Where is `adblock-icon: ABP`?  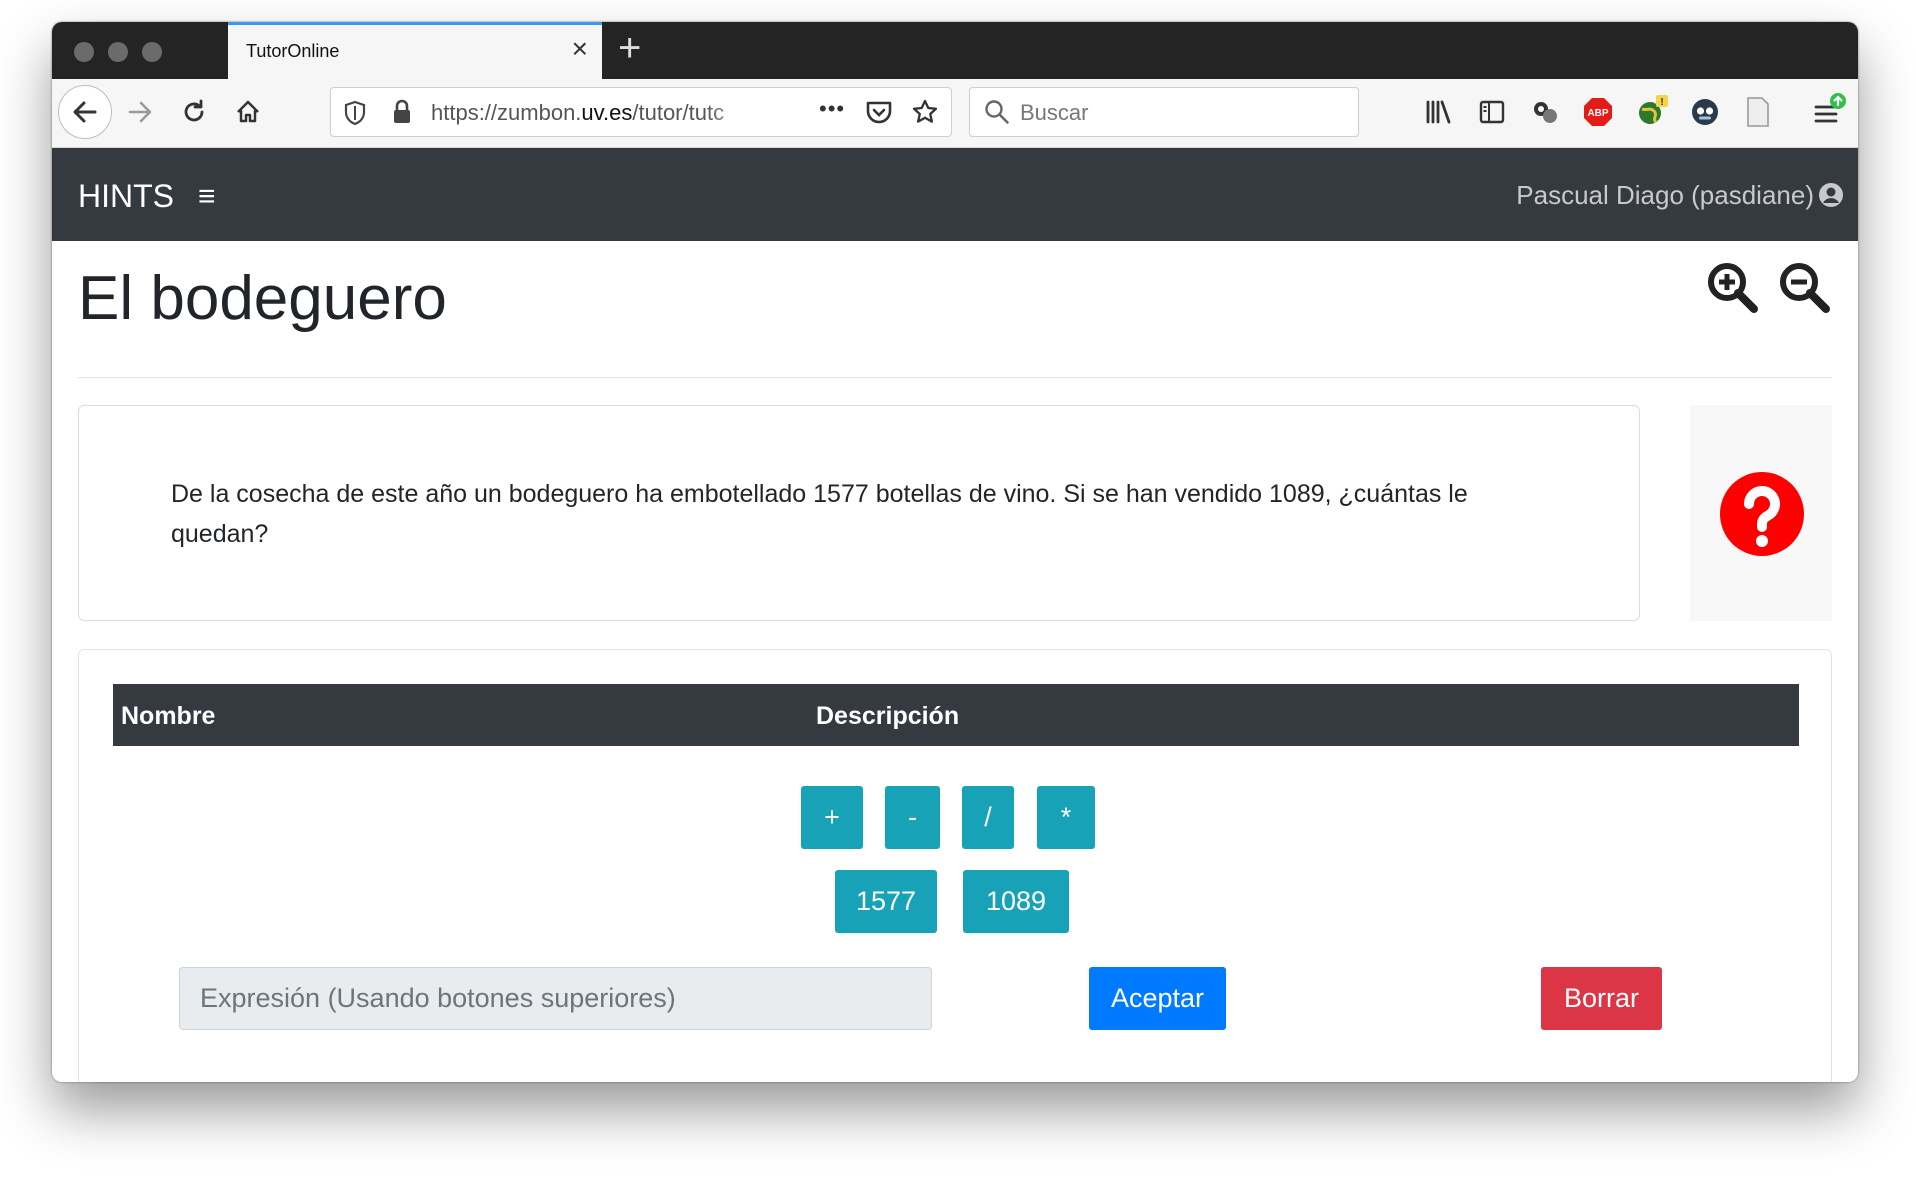 adblock-icon: ABP is located at coordinates (1598, 112).